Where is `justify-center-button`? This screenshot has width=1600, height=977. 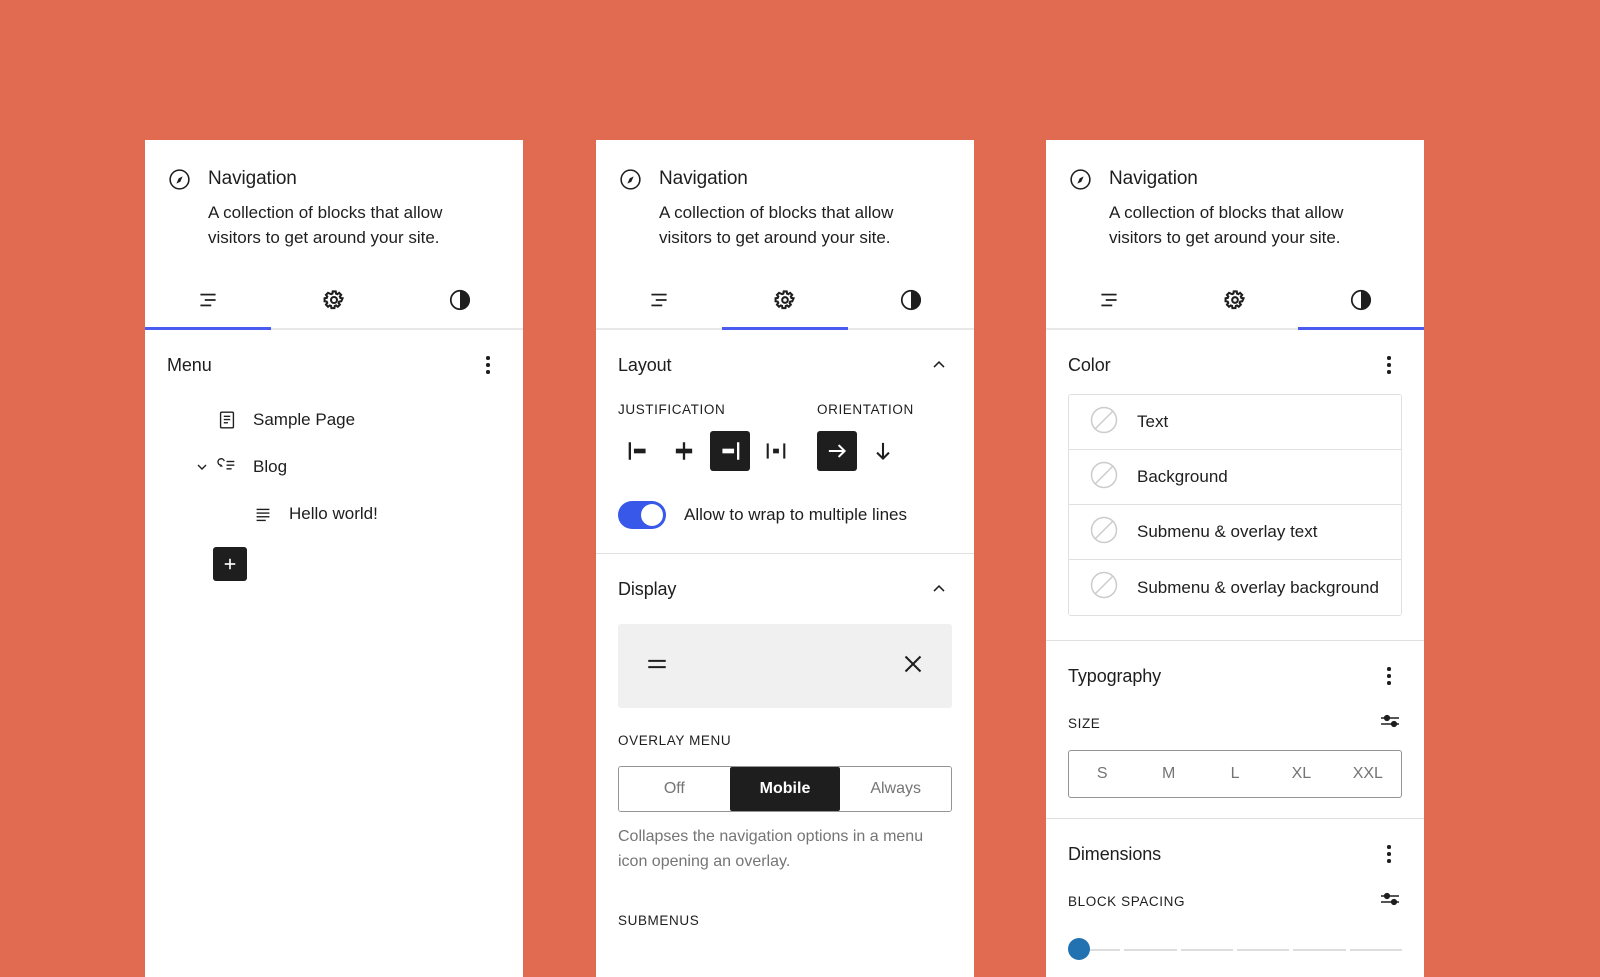 justify-center-button is located at coordinates (684, 451).